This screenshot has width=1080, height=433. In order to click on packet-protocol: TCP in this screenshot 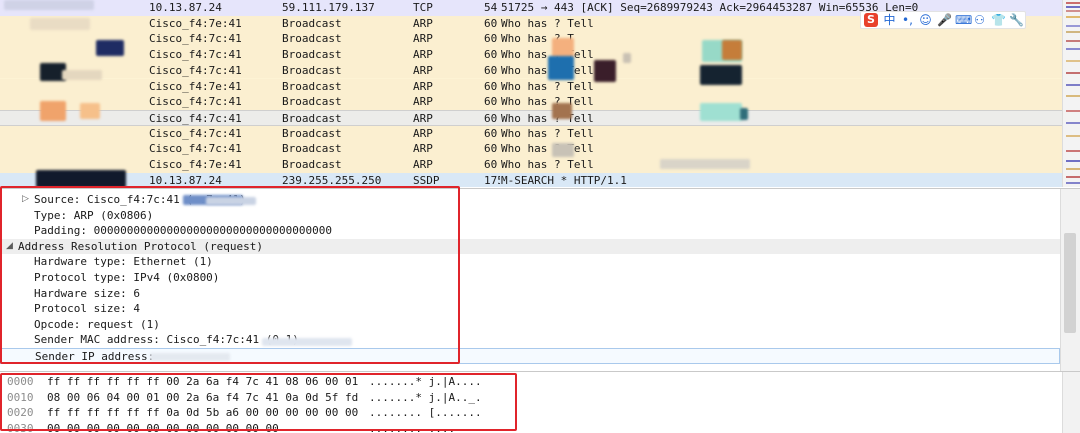, I will do `click(423, 7)`.